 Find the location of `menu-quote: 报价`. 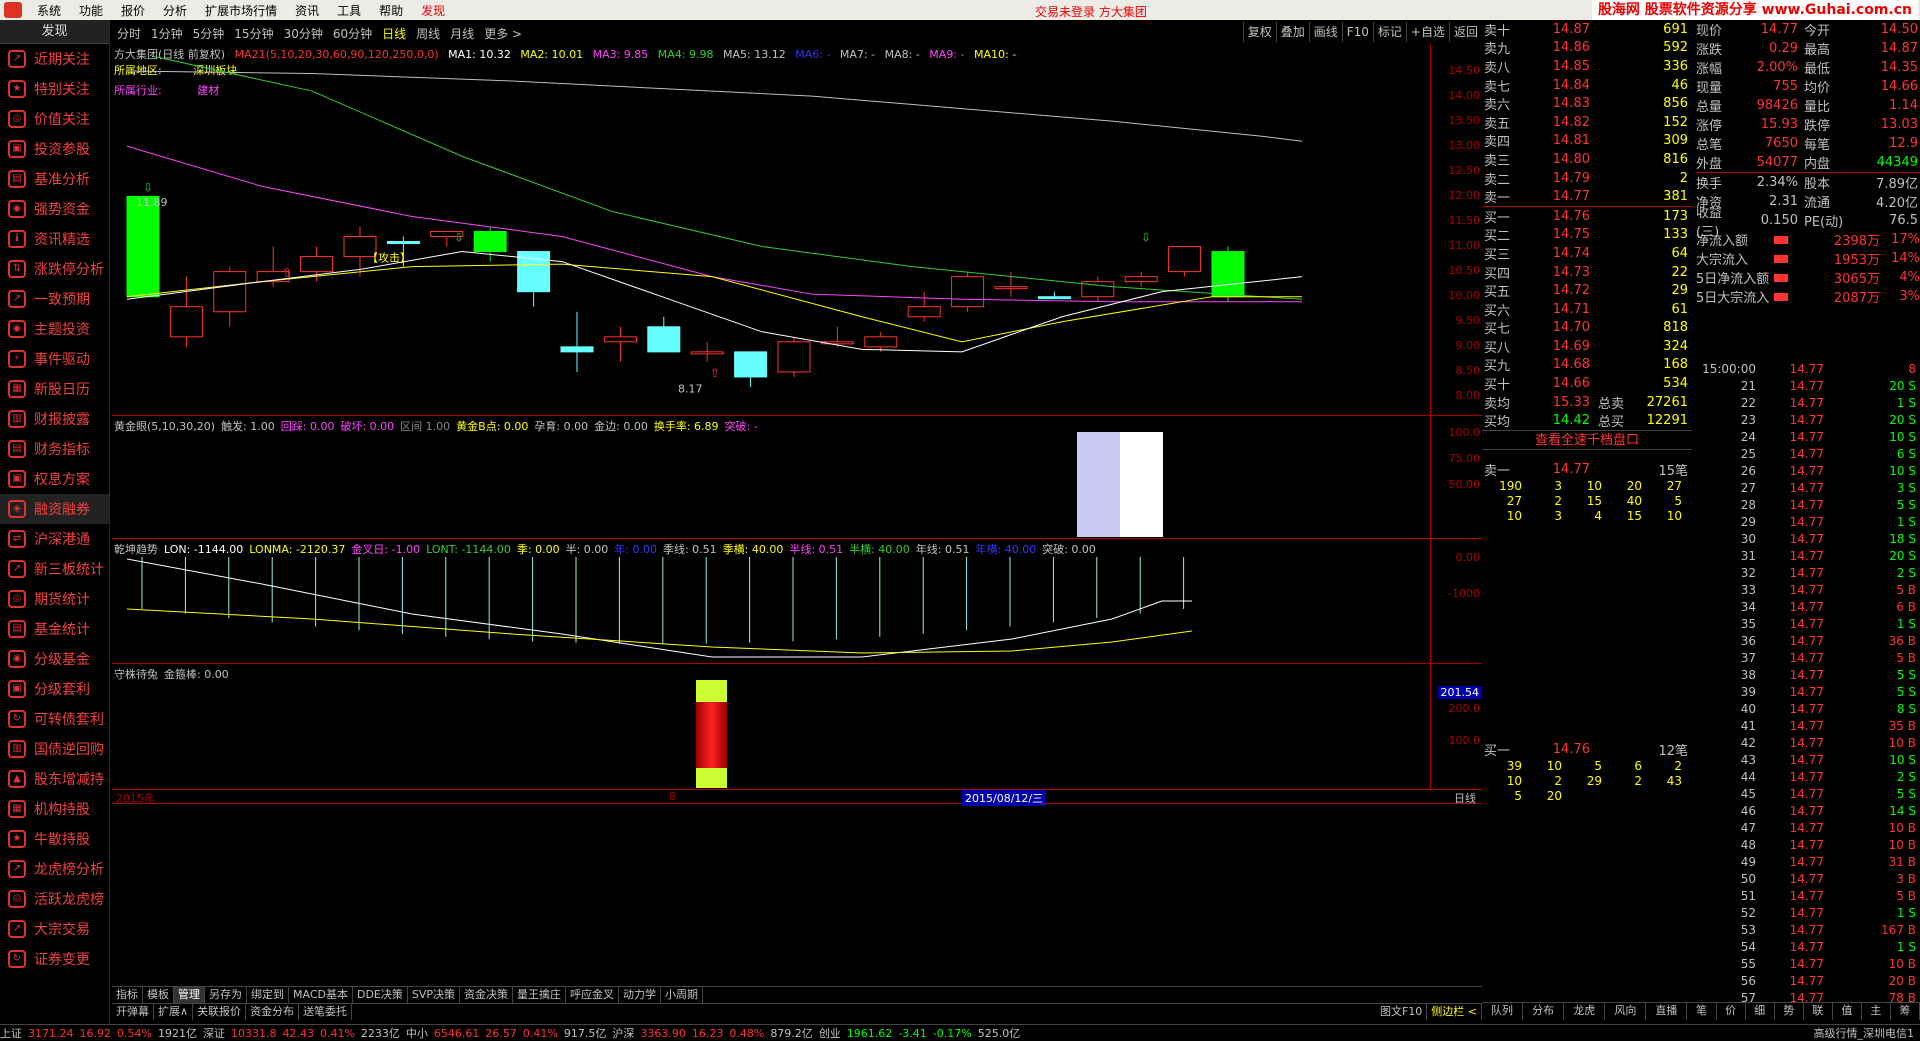

menu-quote: 报价 is located at coordinates (133, 10).